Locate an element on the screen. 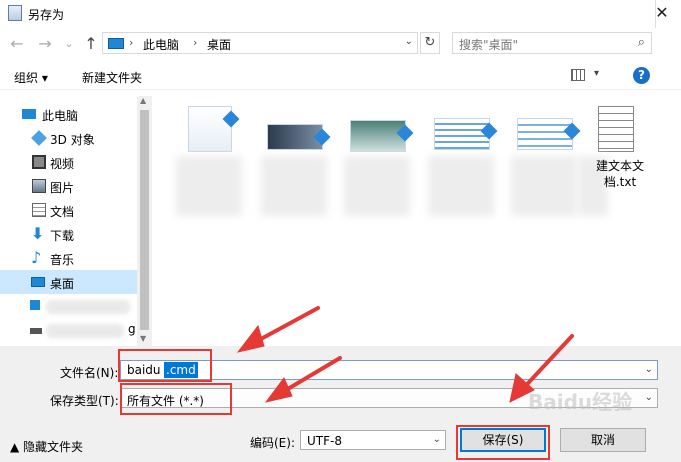 The height and width of the screenshot is (462, 681). back-button: ← is located at coordinates (17, 44).